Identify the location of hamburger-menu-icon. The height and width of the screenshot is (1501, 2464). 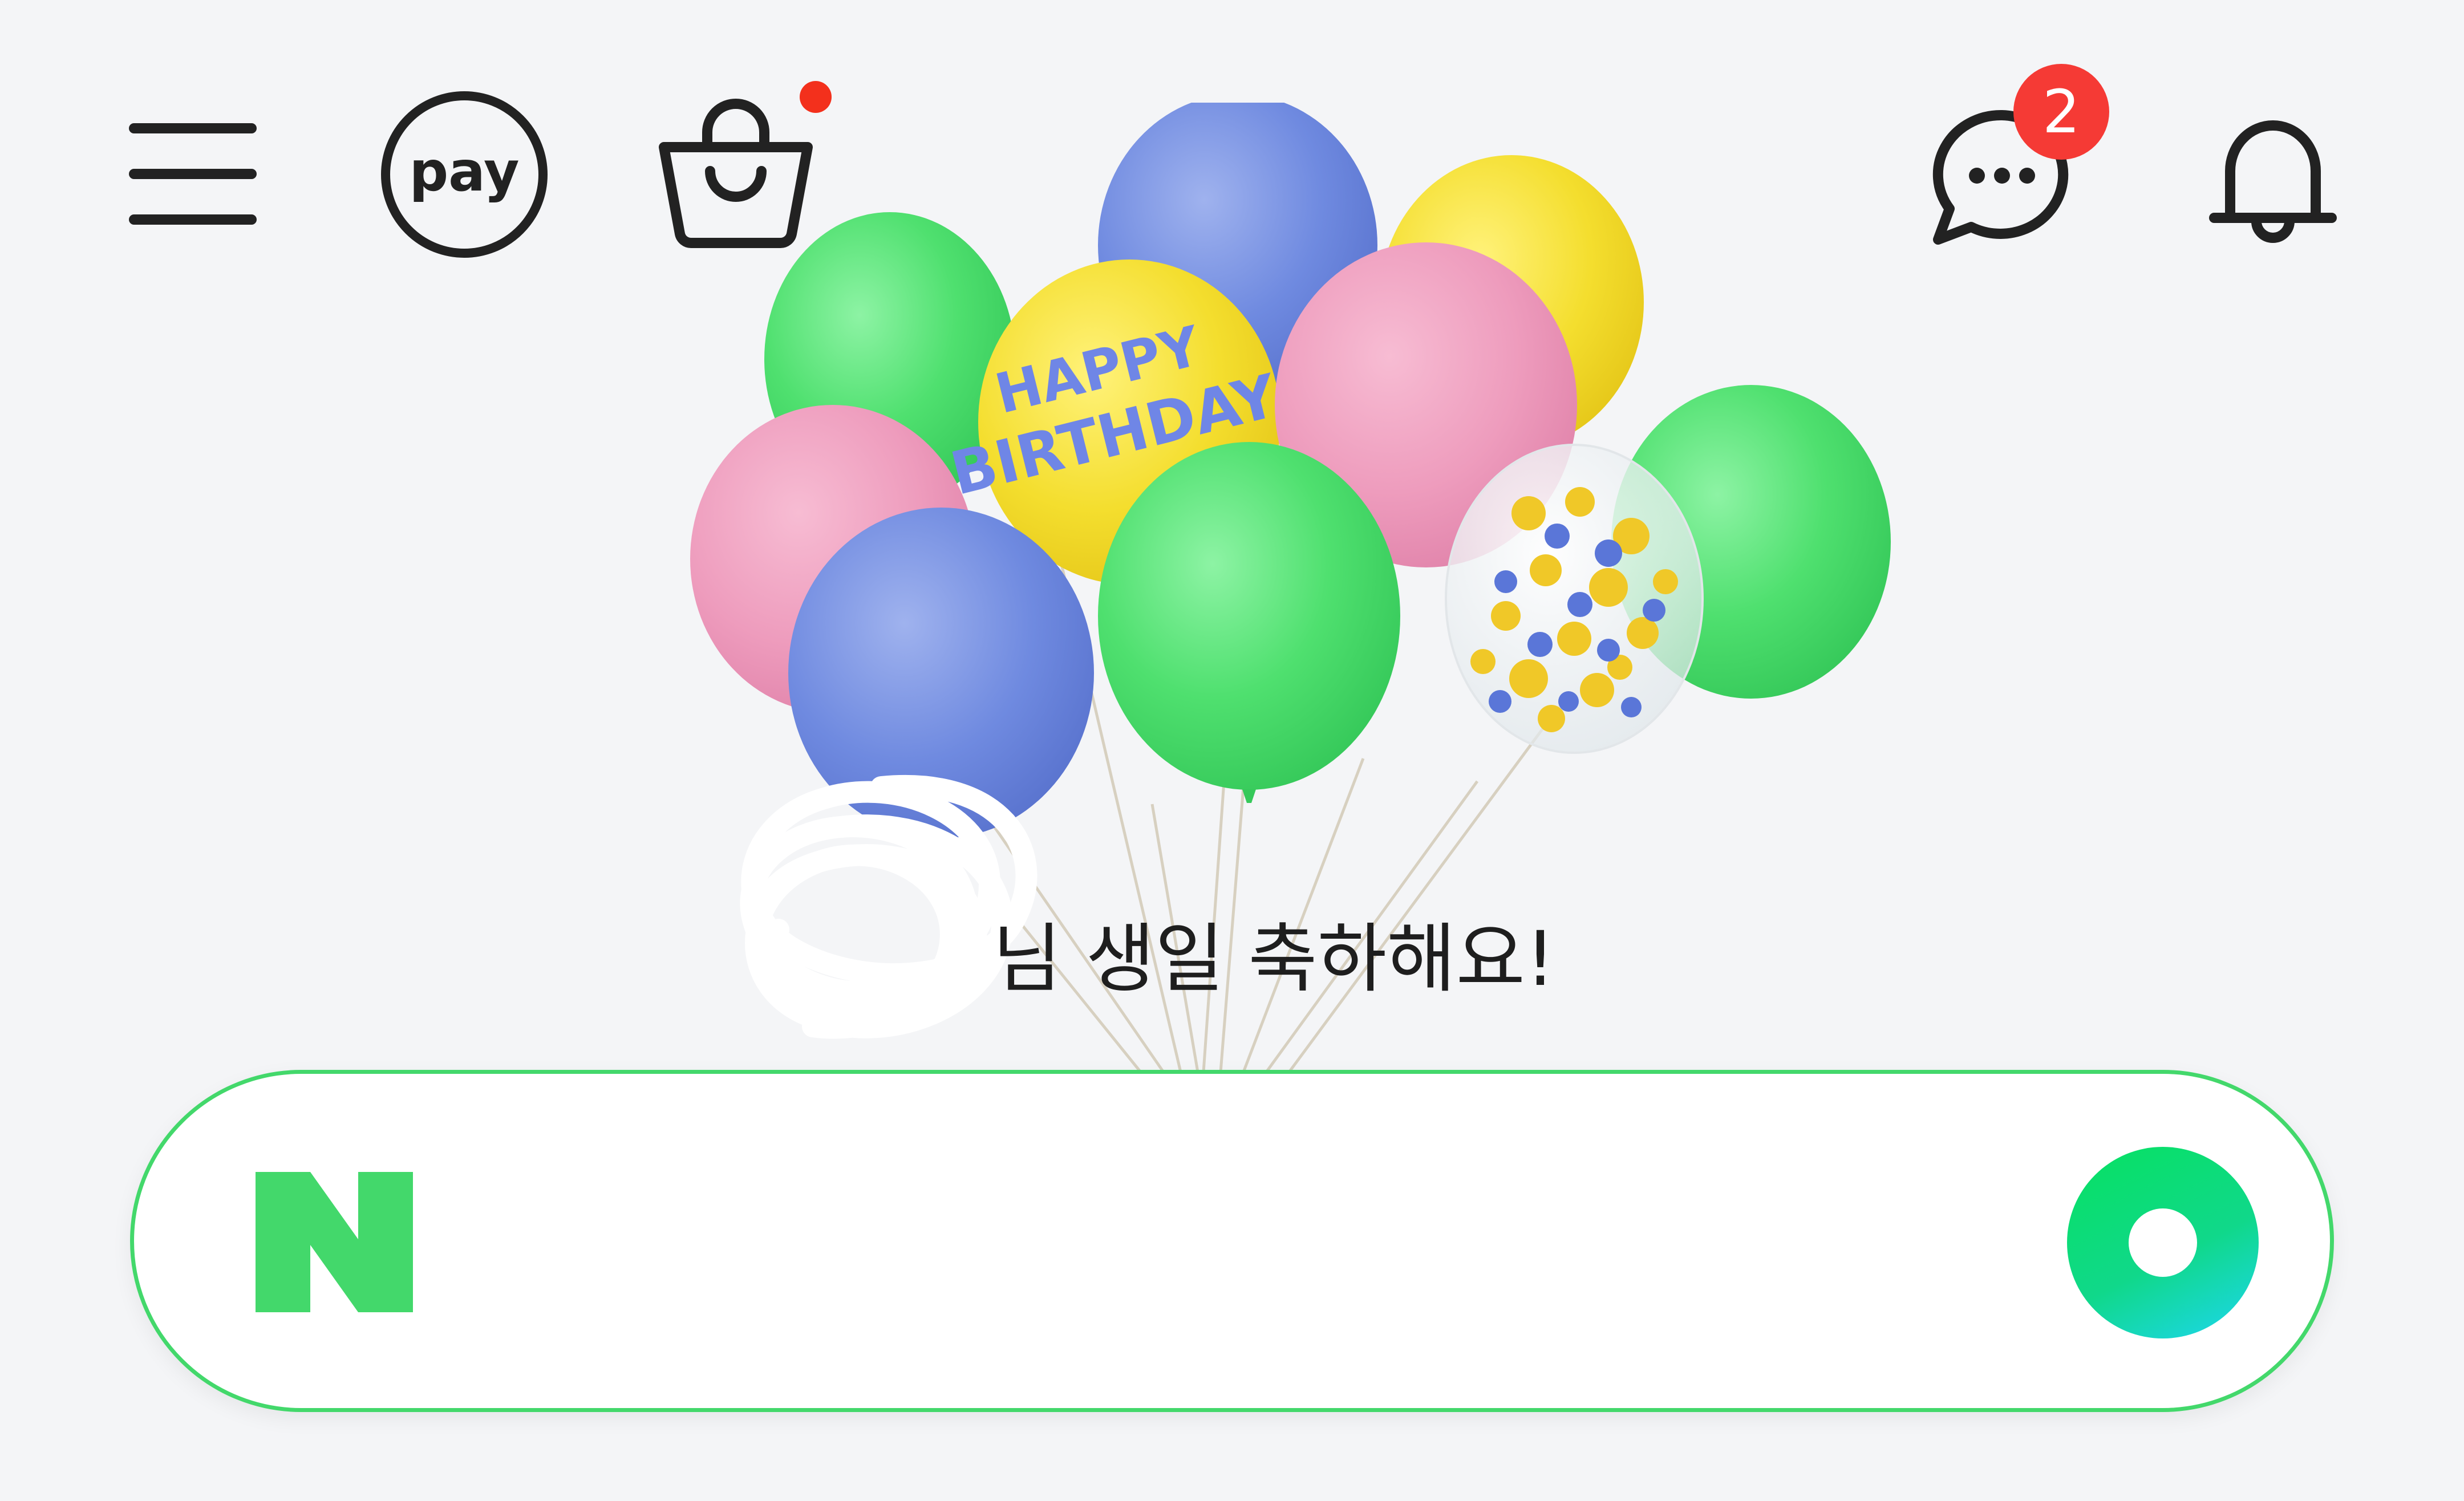
(193, 174).